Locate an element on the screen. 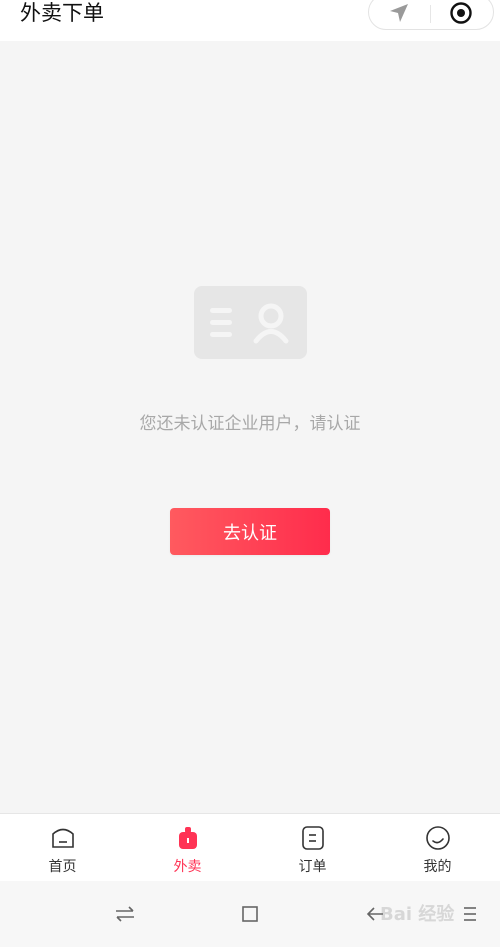 This screenshot has height=947, width=500. tab-takeout-label: 外卖 is located at coordinates (187, 867).